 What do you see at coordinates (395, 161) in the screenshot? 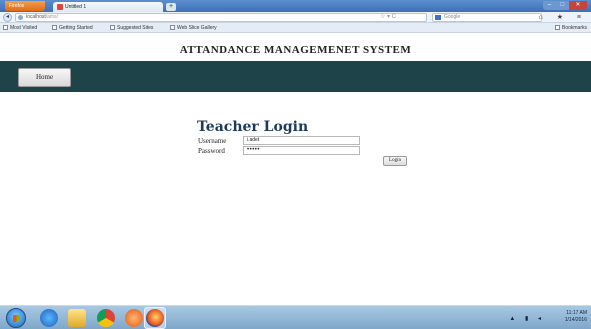
I see `login-button: Login` at bounding box center [395, 161].